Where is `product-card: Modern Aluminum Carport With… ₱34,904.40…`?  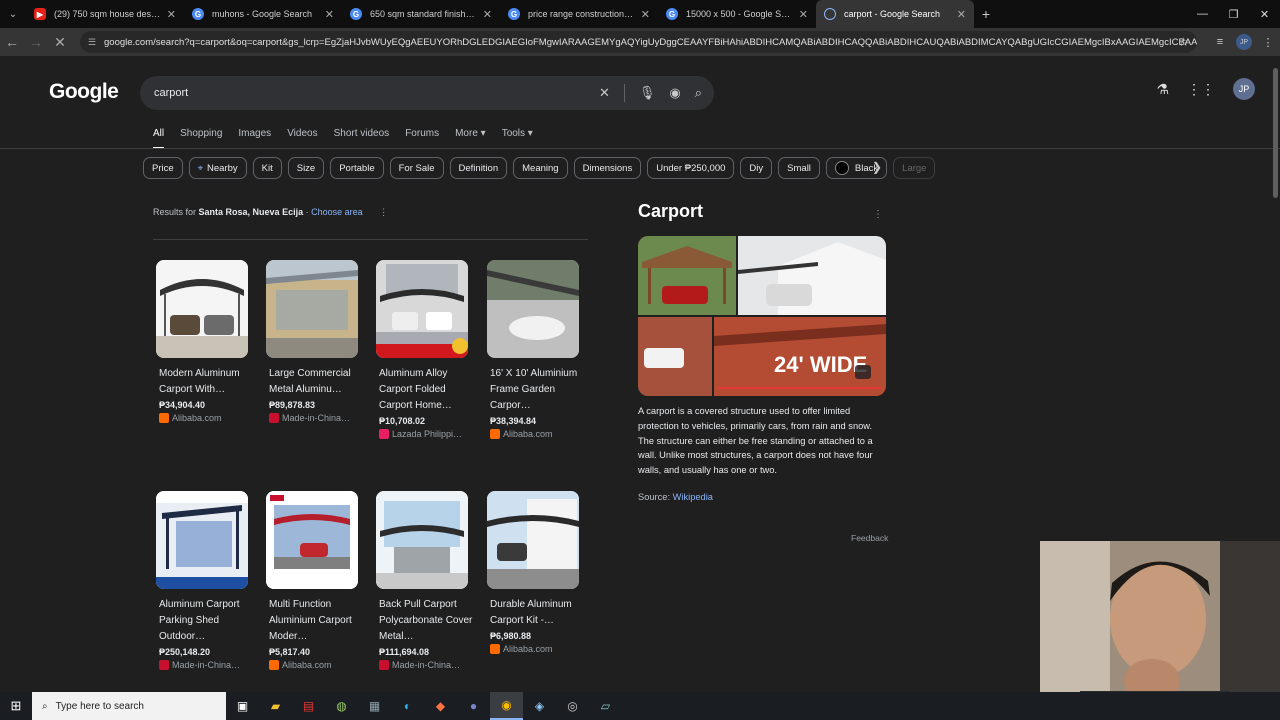
product-card: Modern Aluminum Carport With… ₱34,904.40… is located at coordinates (206, 341).